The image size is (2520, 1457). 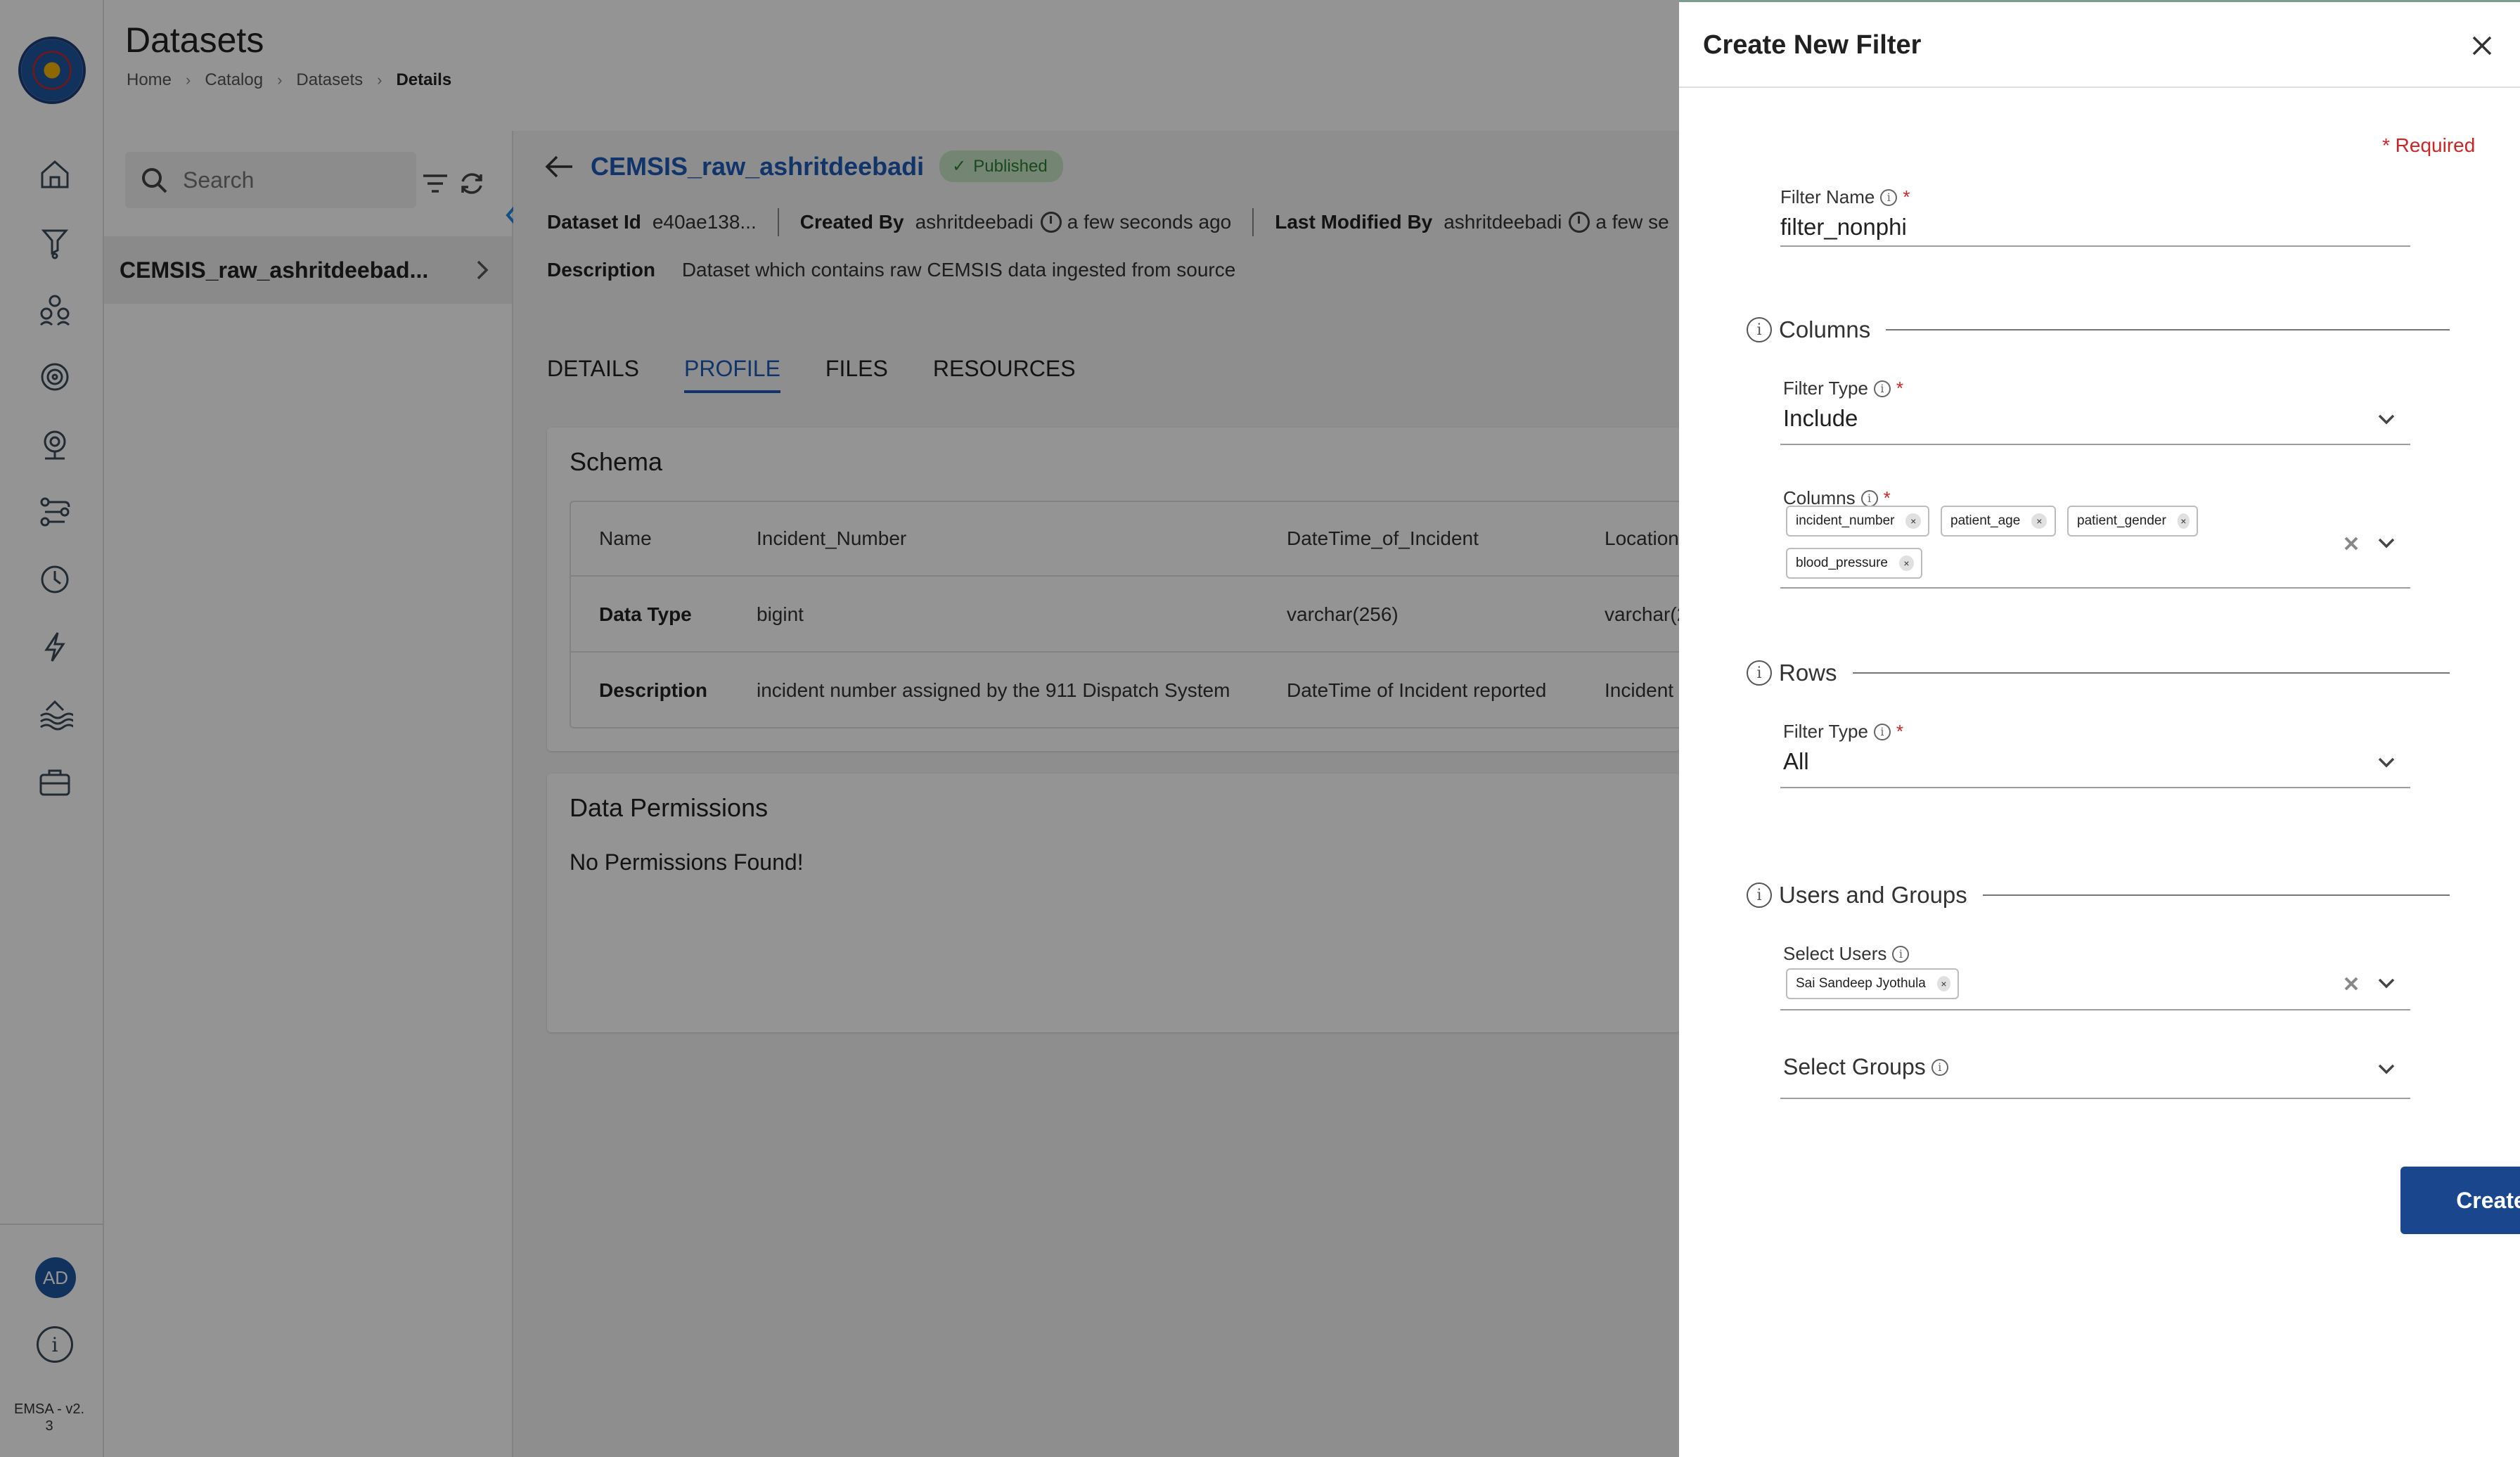 What do you see at coordinates (2098, 1067) in the screenshot?
I see `select-groups-row: Select Groups i` at bounding box center [2098, 1067].